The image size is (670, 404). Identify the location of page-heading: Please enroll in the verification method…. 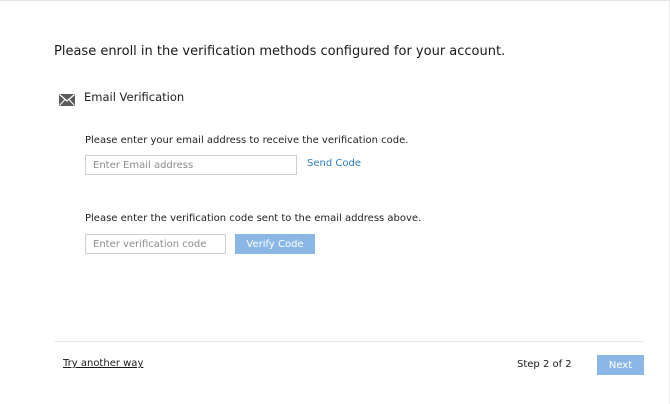
(280, 51).